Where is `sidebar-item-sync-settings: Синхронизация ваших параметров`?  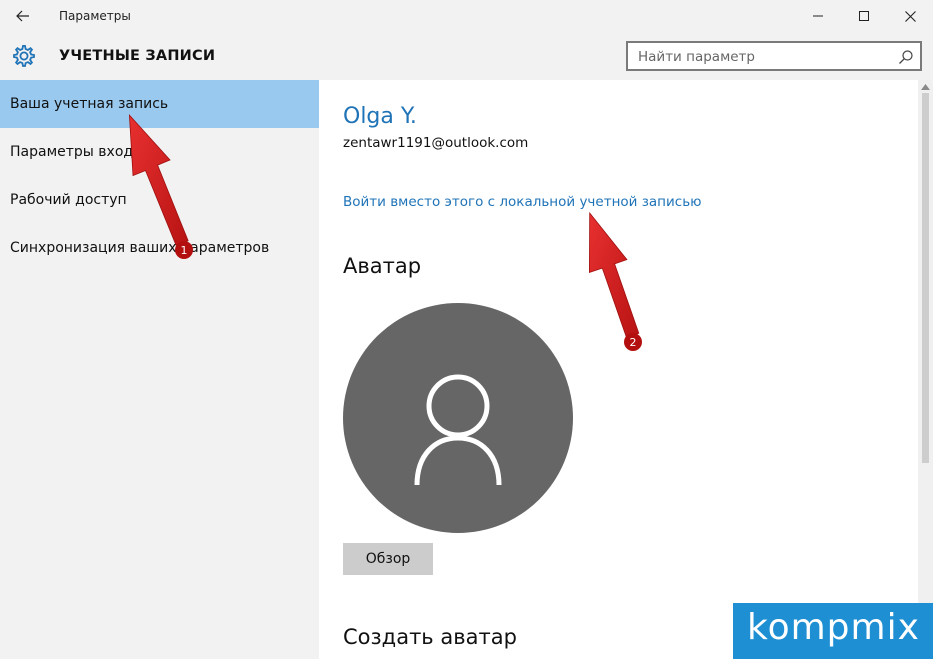
sidebar-item-sync-settings: Синхронизация ваших параметров is located at coordinates (159, 248).